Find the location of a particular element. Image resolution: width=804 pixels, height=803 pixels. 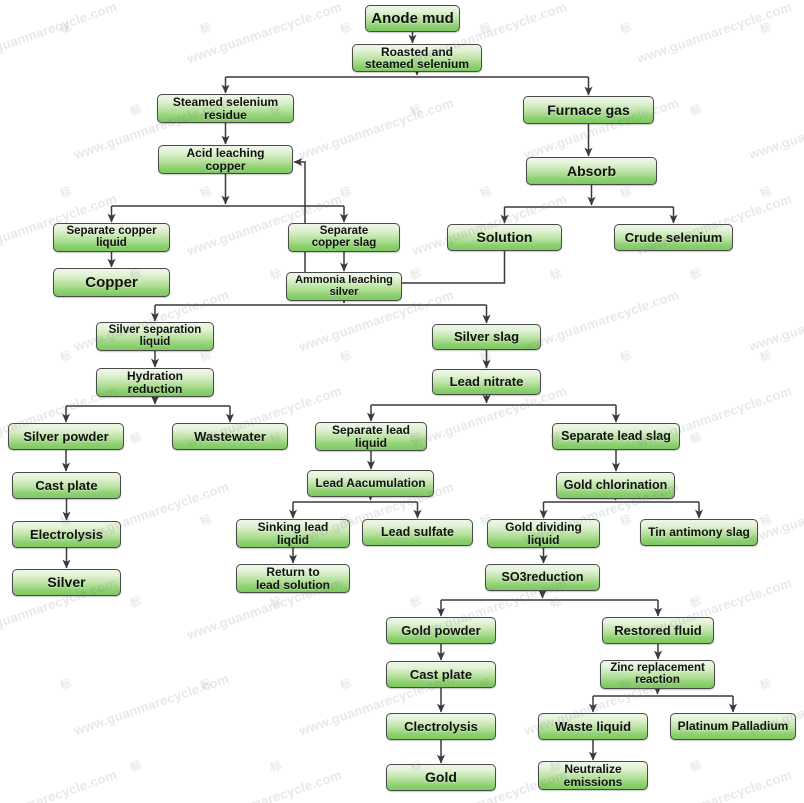

node-lead-nitrate: Lead nitrate is located at coordinates (486, 382).